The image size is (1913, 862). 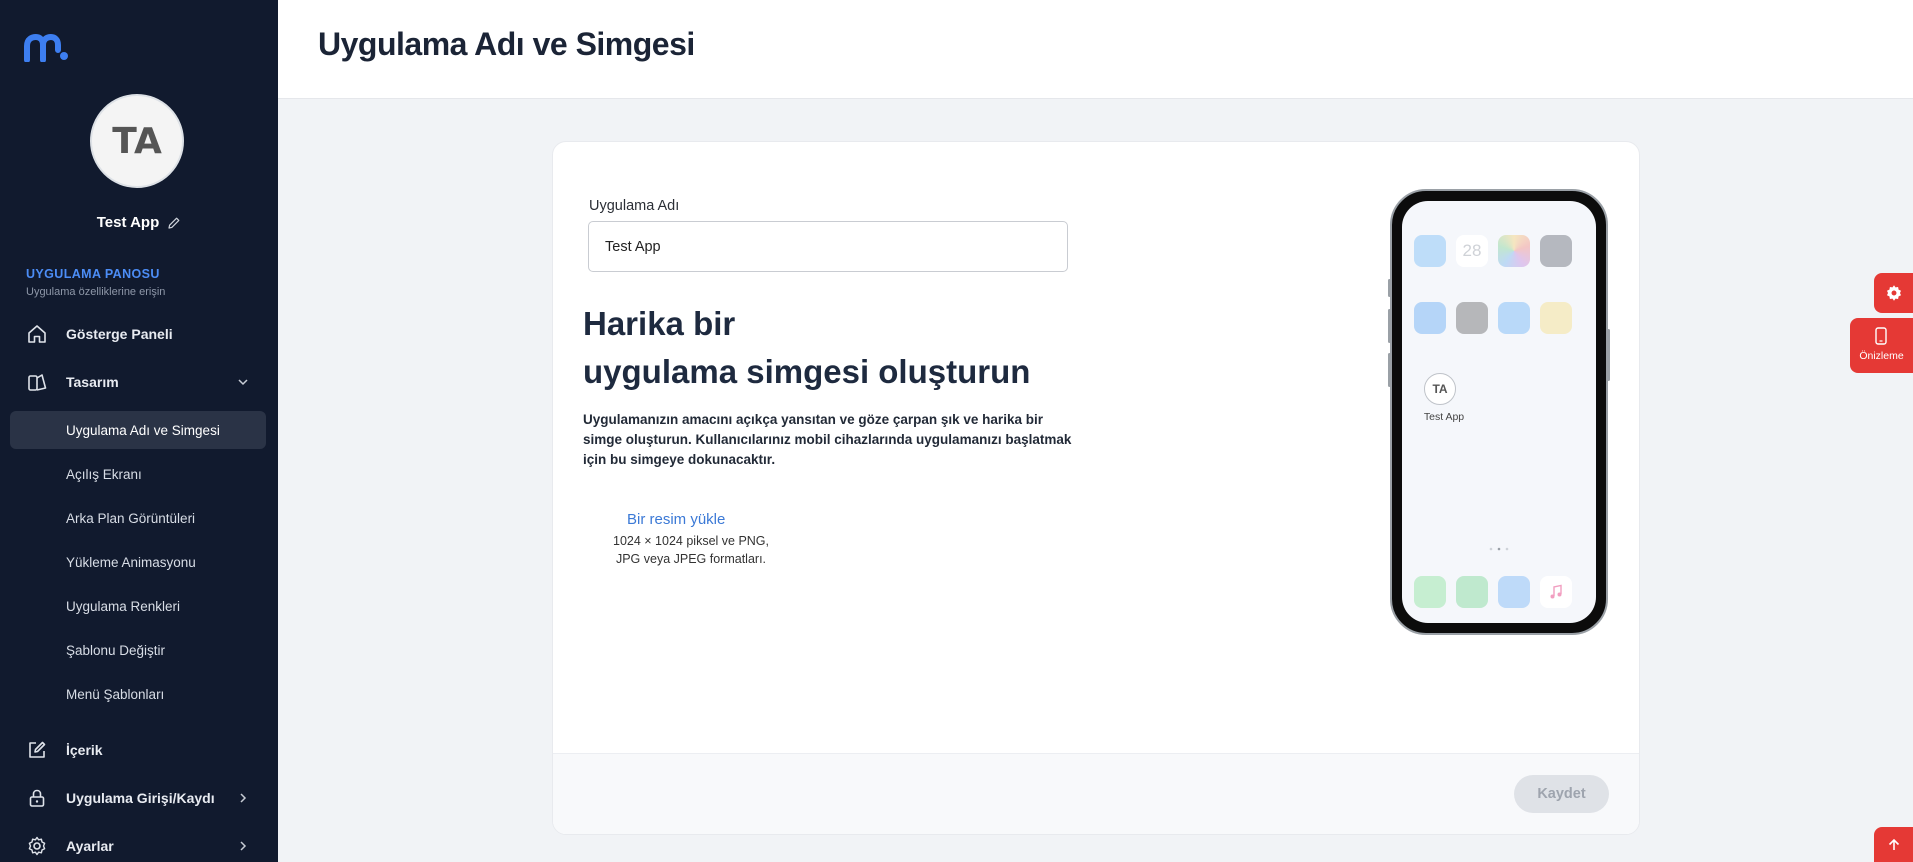 I want to click on app-name-row: Test App, so click(x=139, y=222).